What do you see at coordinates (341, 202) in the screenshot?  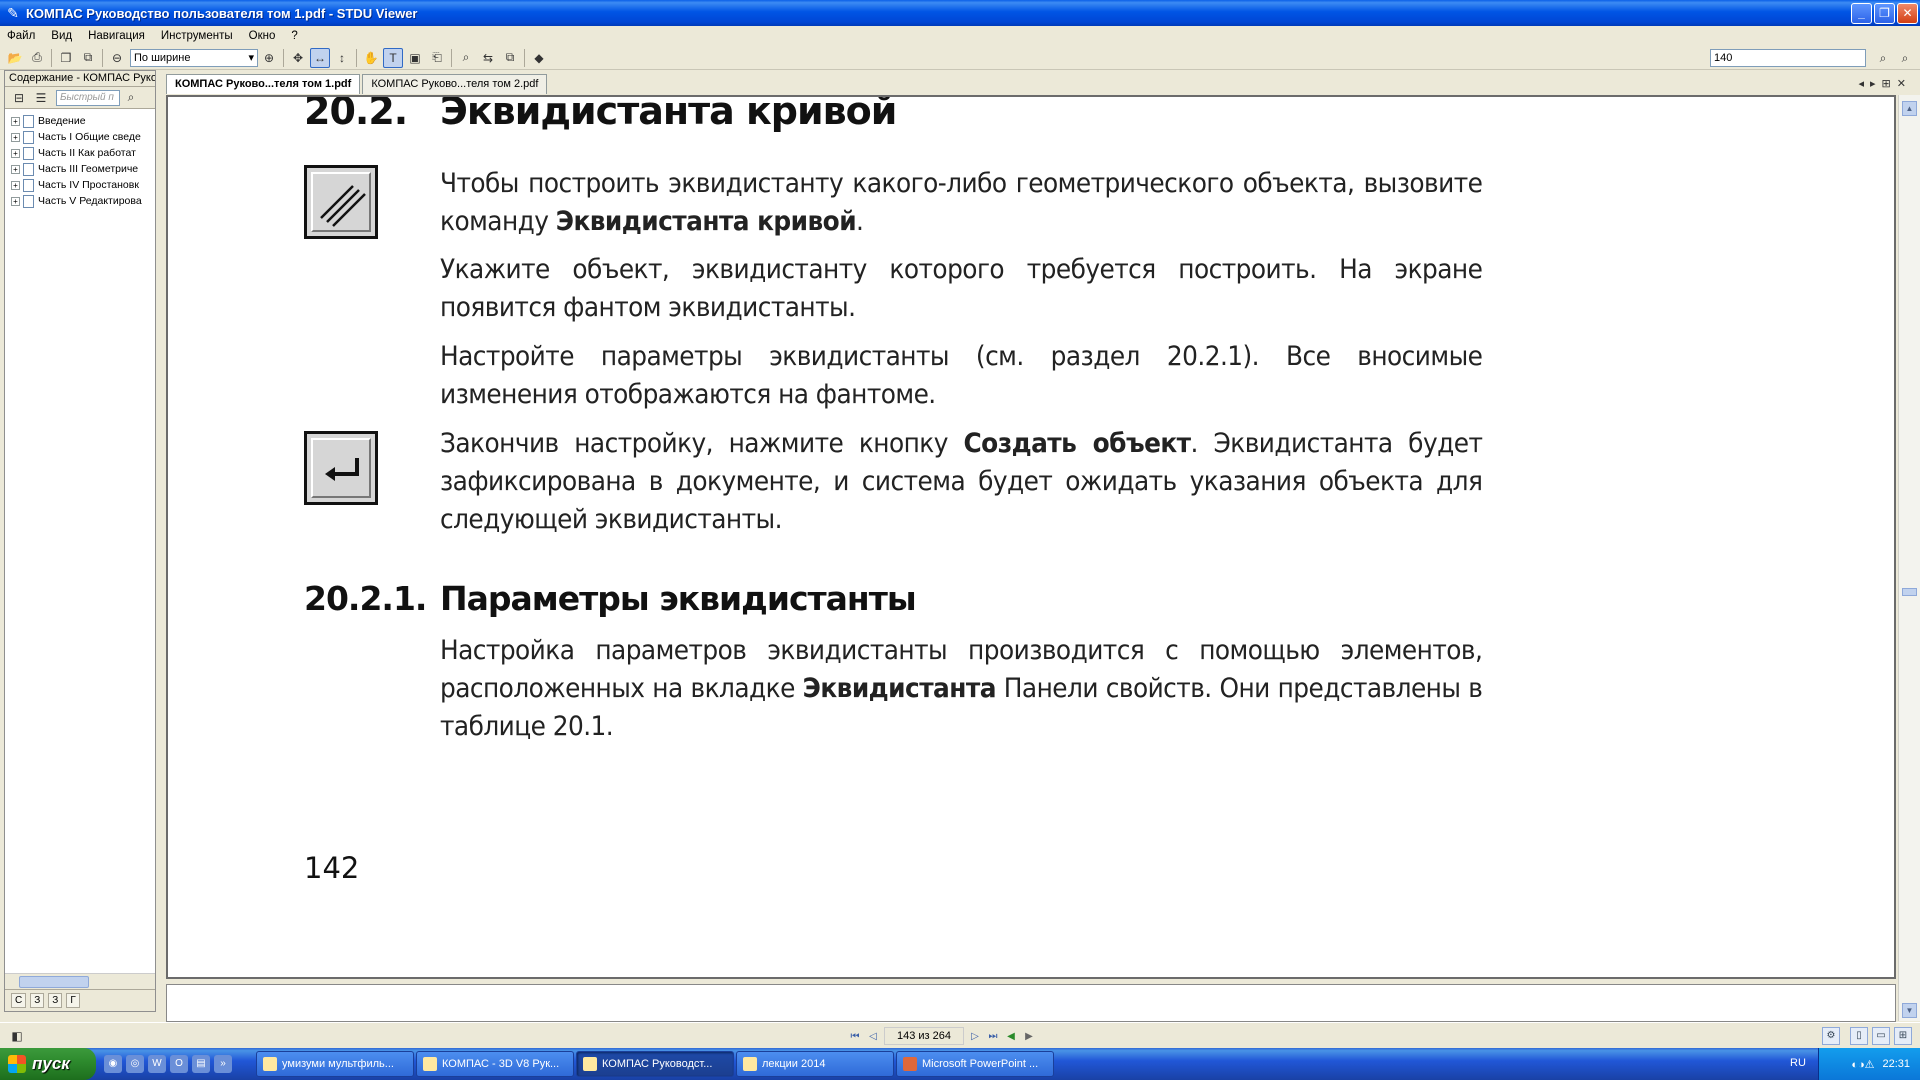 I see `icon-bevel` at bounding box center [341, 202].